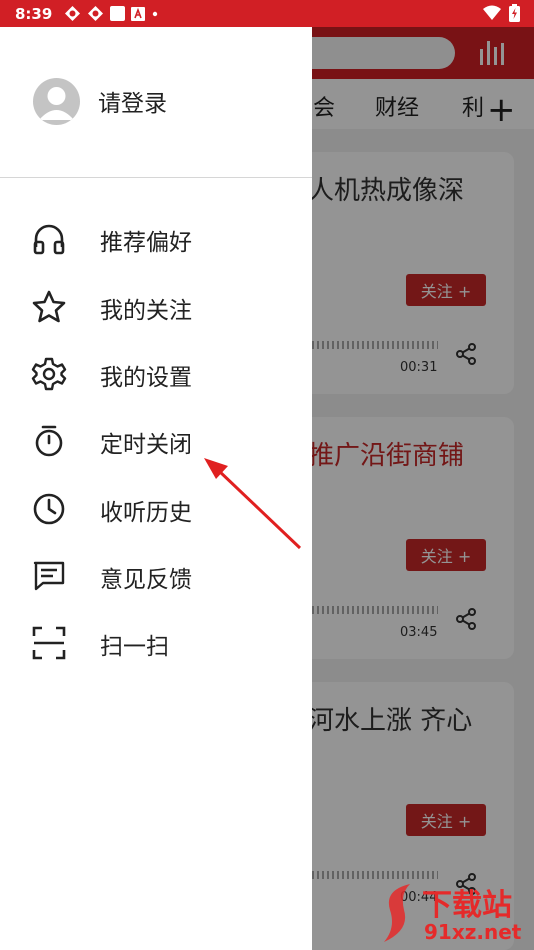 This screenshot has width=534, height=950. I want to click on watermark-brand: 下载站, so click(467, 905).